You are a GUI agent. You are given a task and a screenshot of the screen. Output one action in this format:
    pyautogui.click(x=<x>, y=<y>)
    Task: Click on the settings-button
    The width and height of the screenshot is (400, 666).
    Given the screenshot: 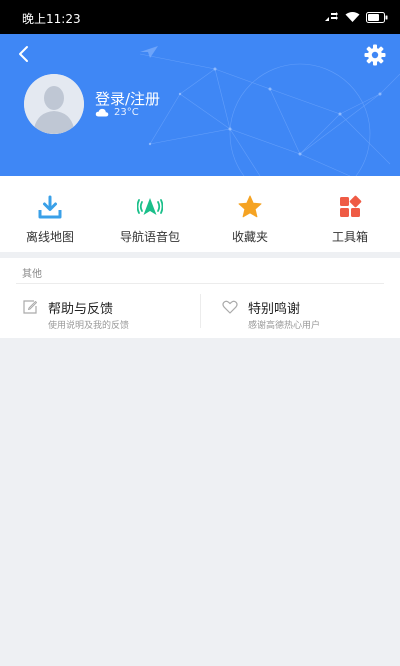 What is the action you would take?
    pyautogui.click(x=375, y=55)
    